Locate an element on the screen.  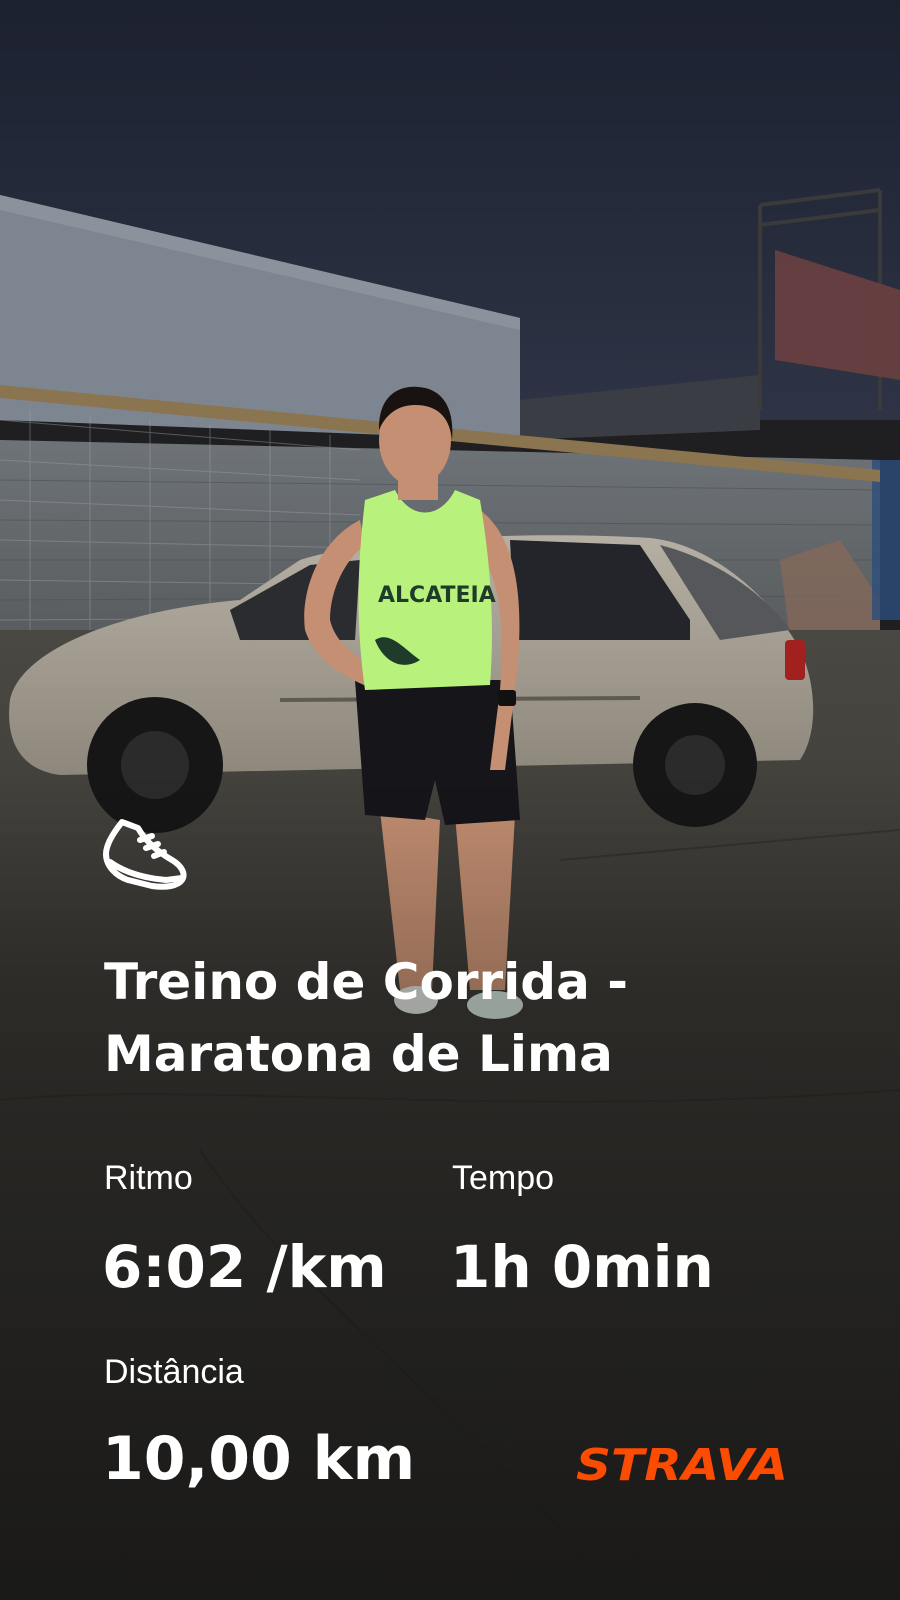
pace-value: 6:02 /km is located at coordinates (244, 1267).